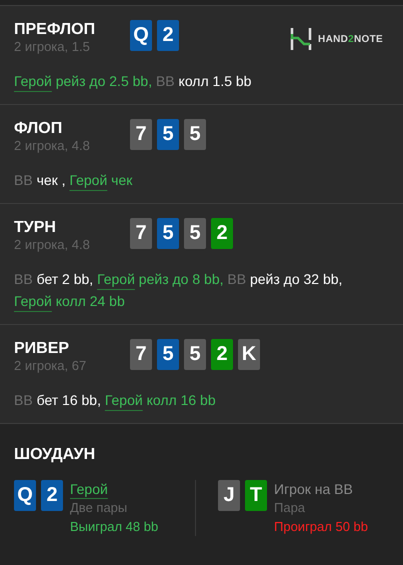 The image size is (403, 565). I want to click on street-title: ФЛОП, so click(39, 128).